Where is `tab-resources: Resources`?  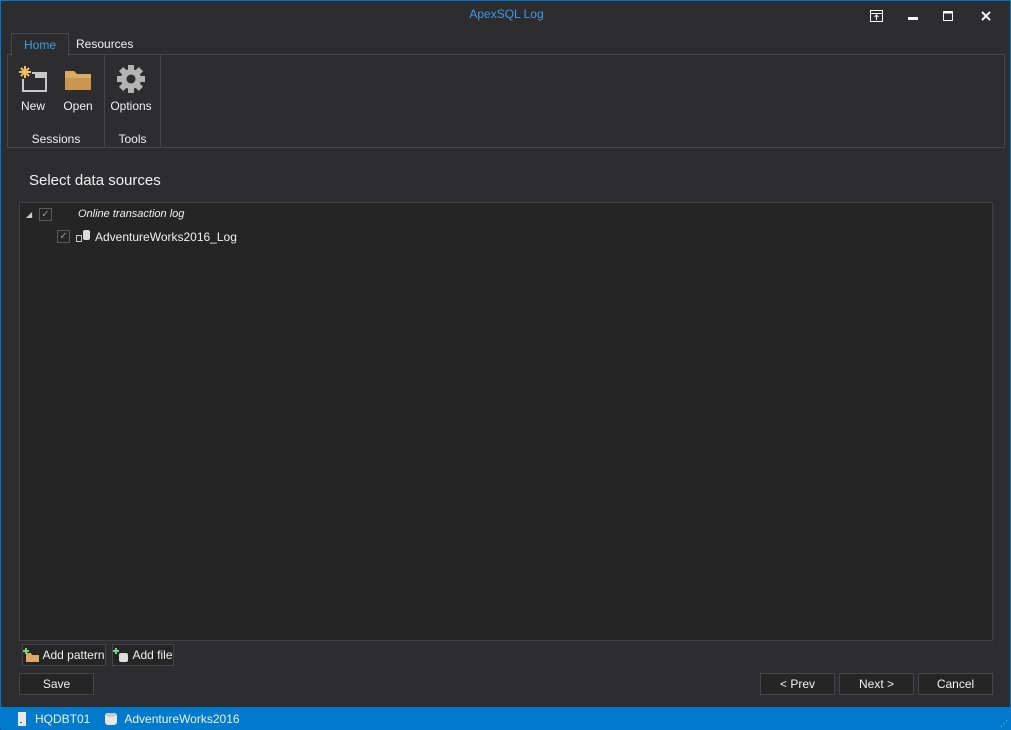 tab-resources: Resources is located at coordinates (104, 44).